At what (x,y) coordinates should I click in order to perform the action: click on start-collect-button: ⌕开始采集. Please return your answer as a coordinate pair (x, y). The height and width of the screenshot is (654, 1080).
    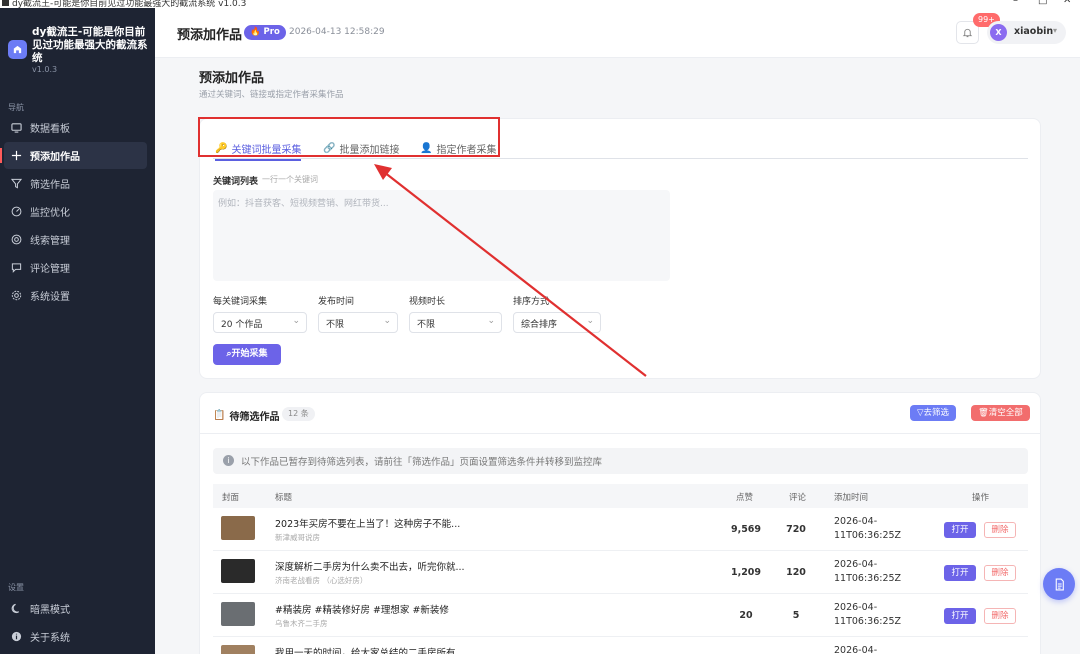
    Looking at the image, I should click on (247, 354).